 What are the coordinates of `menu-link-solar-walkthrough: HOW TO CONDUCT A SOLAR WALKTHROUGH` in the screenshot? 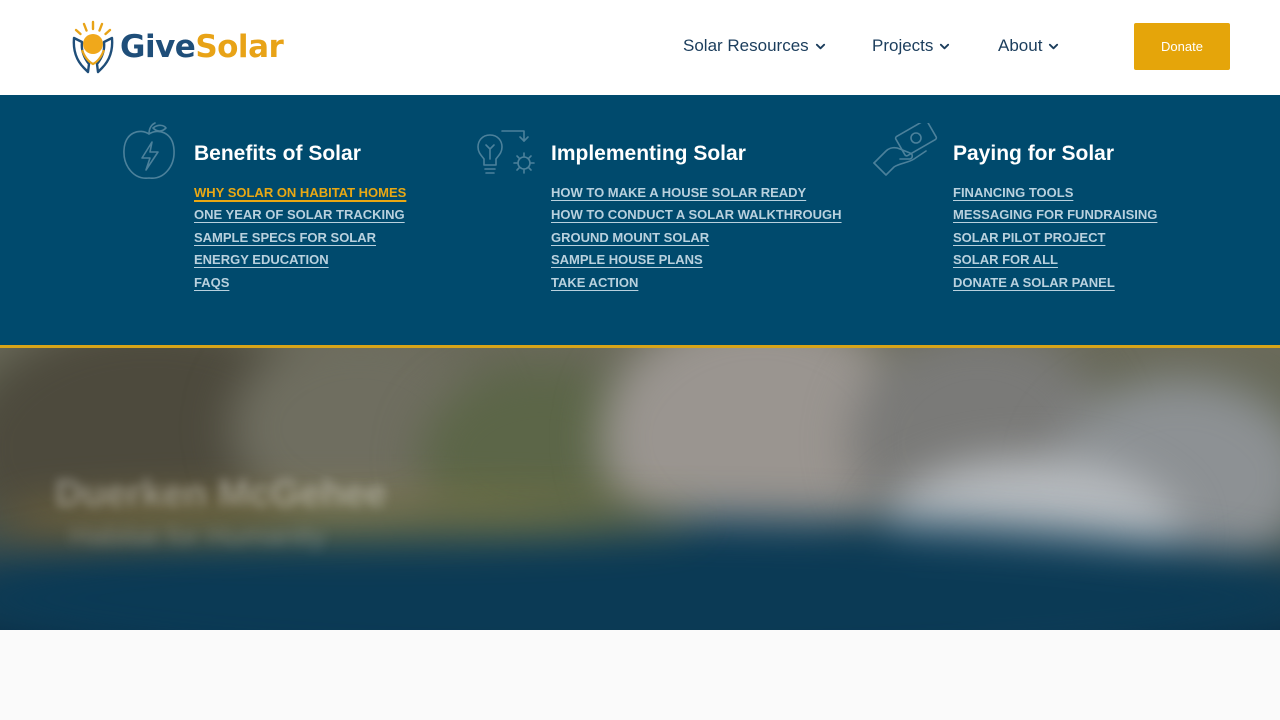 It's located at (696, 214).